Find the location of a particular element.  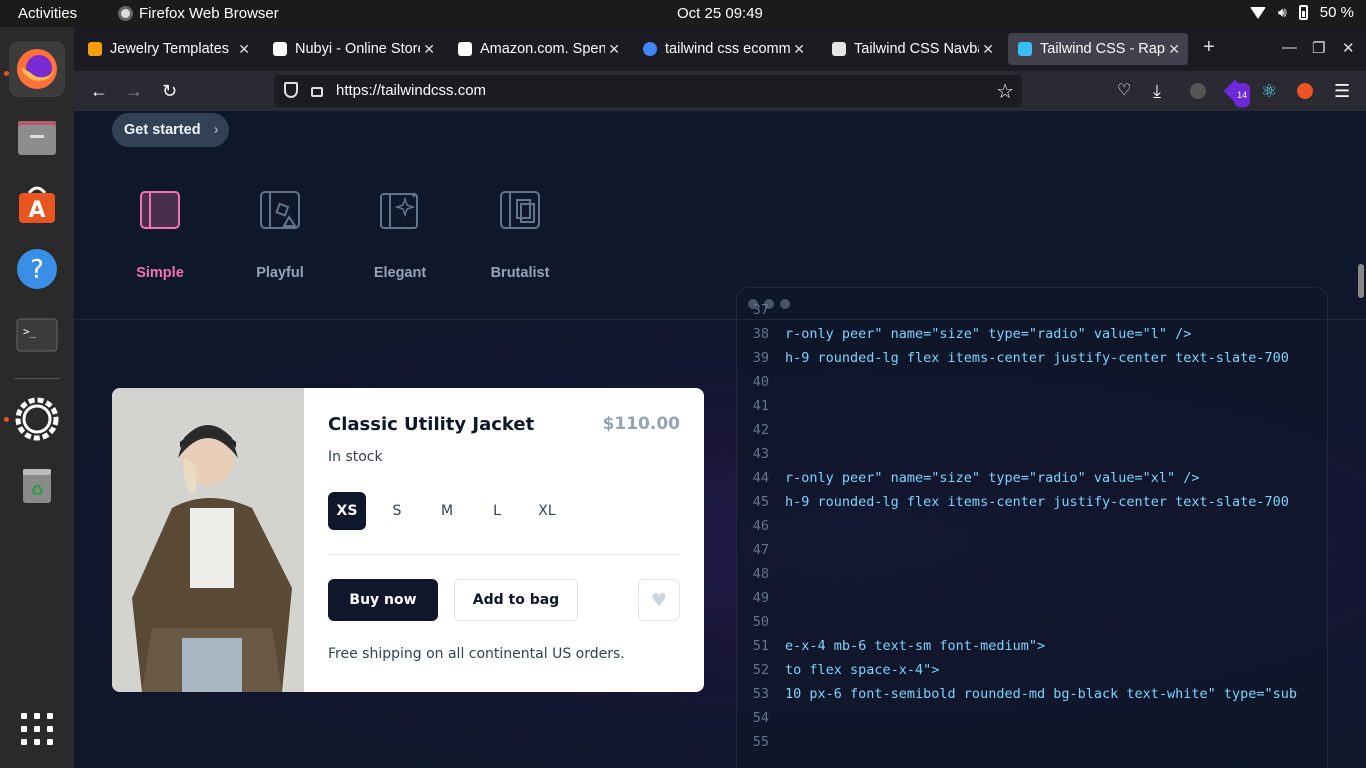

size-option-l: L is located at coordinates (497, 511).